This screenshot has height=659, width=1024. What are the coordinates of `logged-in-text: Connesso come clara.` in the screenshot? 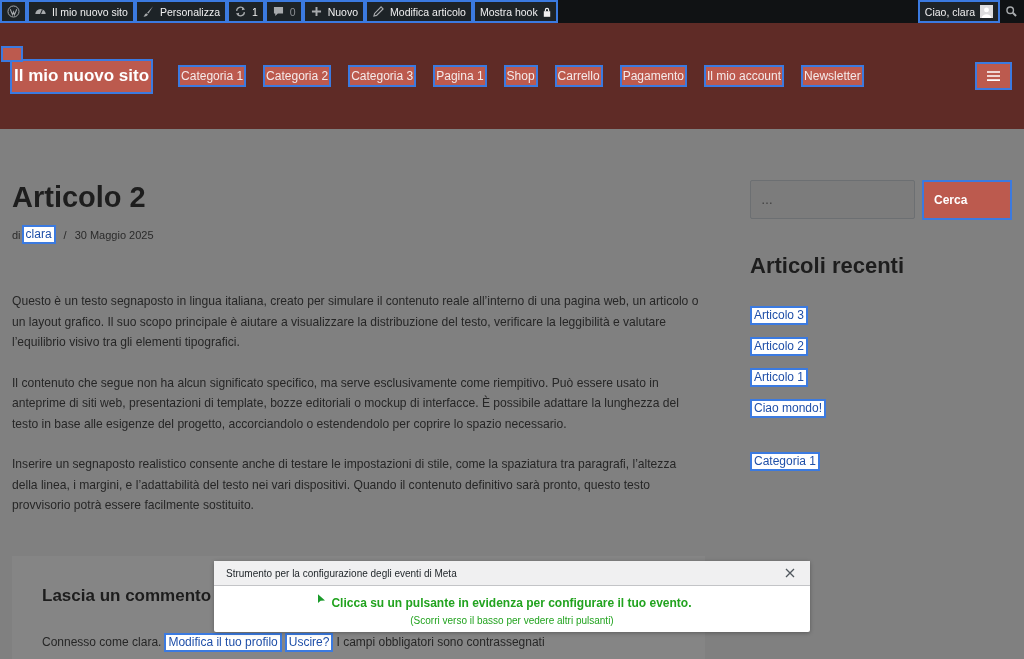 It's located at (102, 642).